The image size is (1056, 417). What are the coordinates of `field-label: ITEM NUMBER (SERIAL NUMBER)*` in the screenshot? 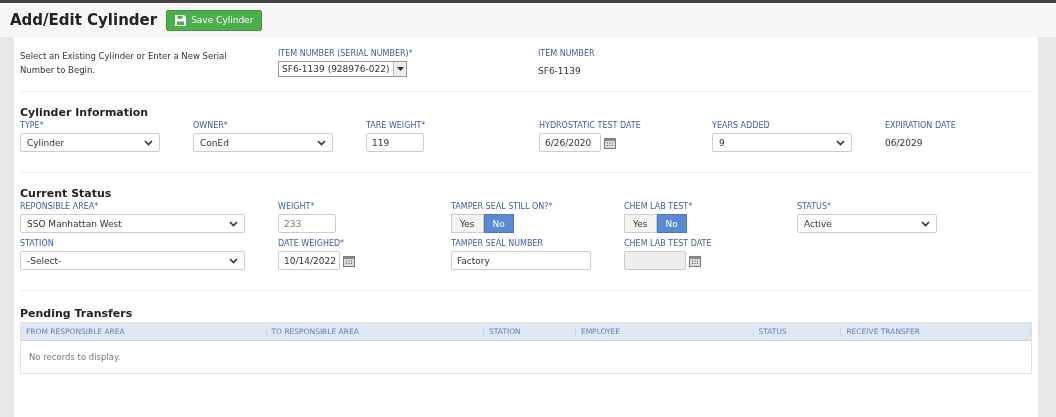 It's located at (346, 53).